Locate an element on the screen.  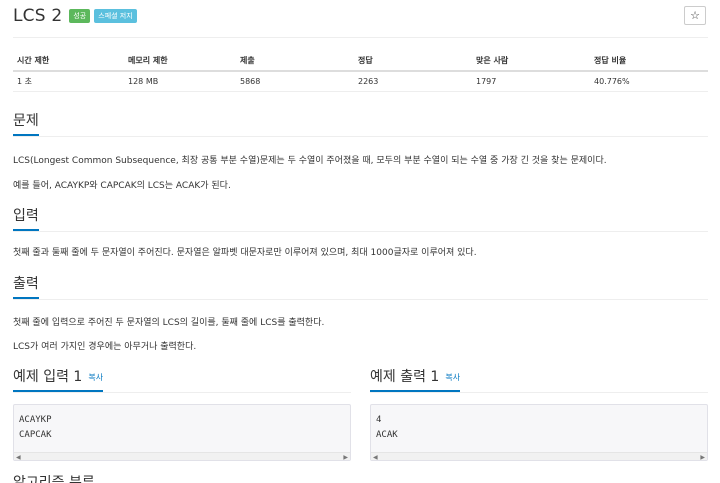
favorite-button: ☆ is located at coordinates (695, 15).